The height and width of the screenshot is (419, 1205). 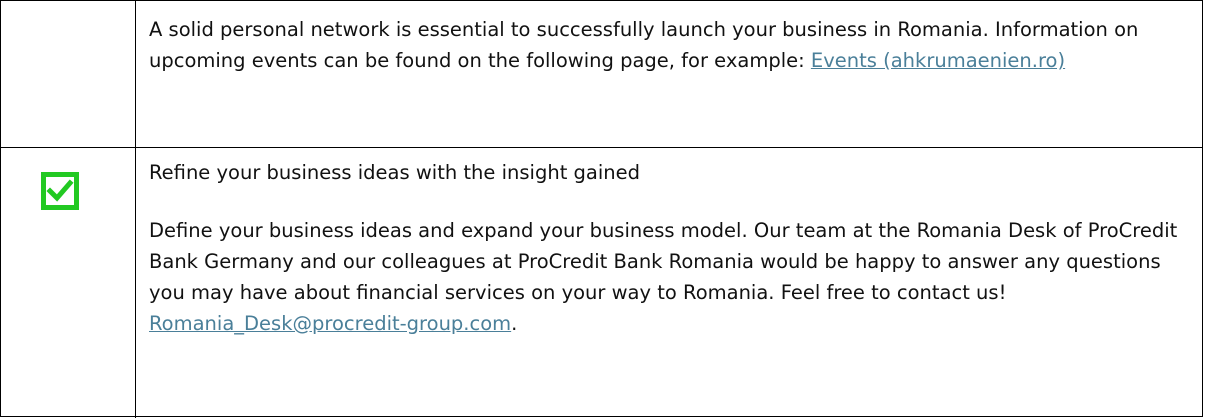 What do you see at coordinates (60, 191) in the screenshot?
I see `checked-checkbox-icon` at bounding box center [60, 191].